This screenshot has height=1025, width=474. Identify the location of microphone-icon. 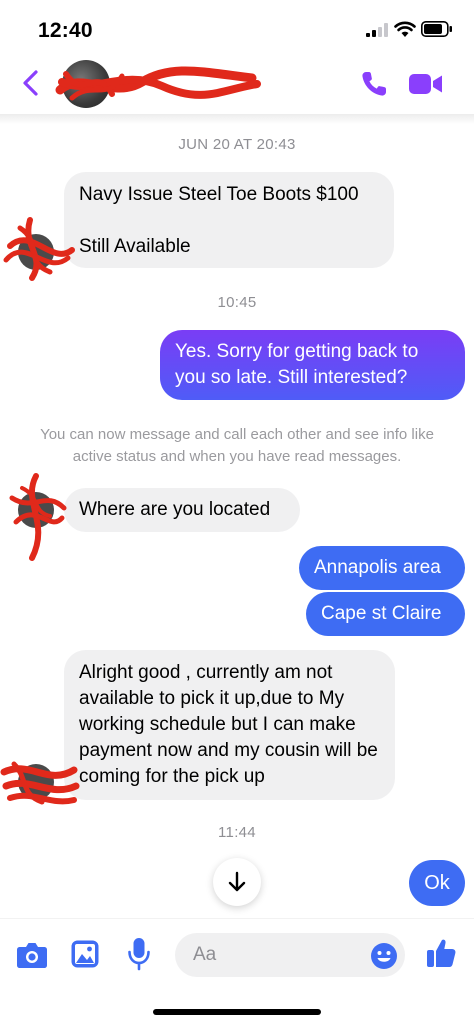
(139, 954).